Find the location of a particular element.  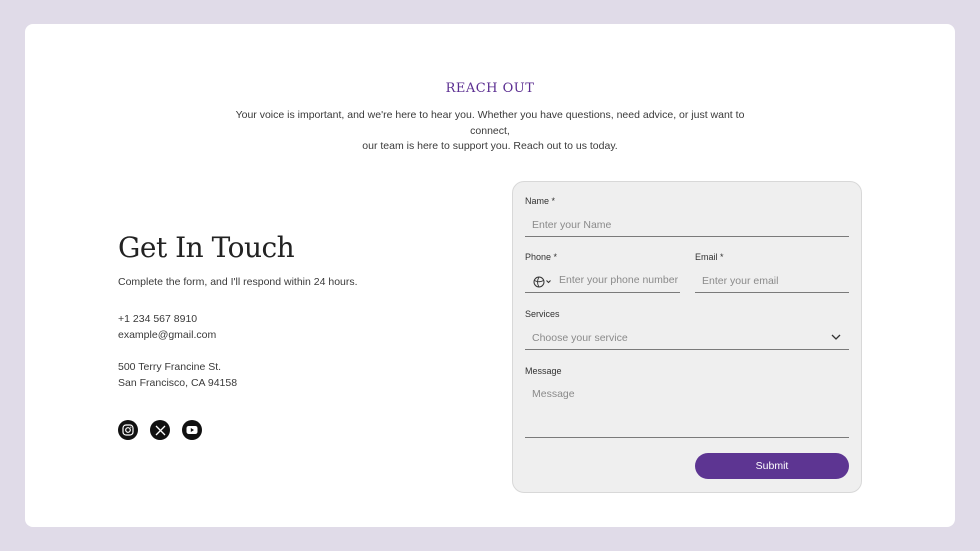

message-textarea is located at coordinates (687, 410).